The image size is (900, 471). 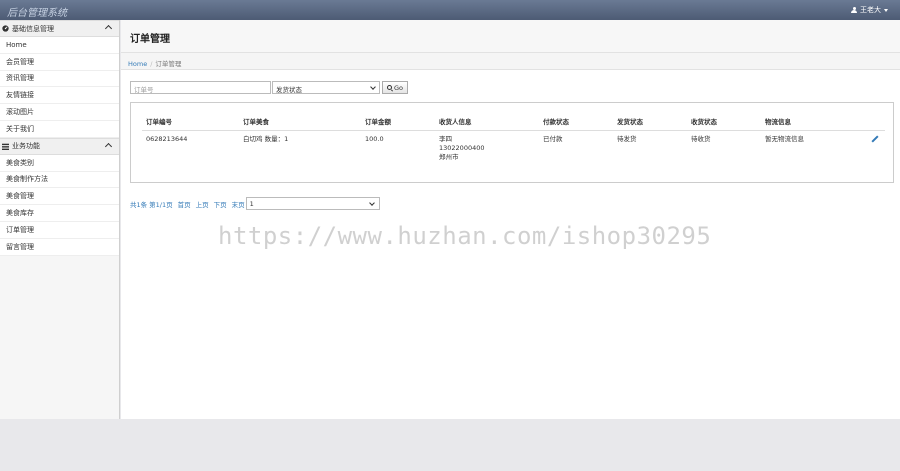 I want to click on page-select-value: 1, so click(x=251, y=204).